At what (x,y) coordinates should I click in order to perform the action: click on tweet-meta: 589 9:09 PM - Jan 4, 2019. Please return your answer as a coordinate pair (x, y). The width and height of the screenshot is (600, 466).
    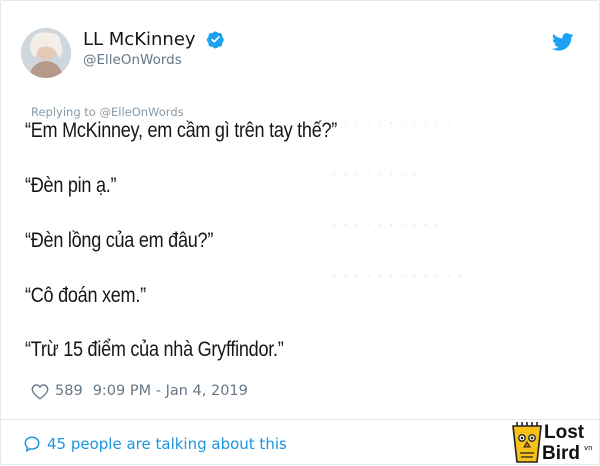
    Looking at the image, I should click on (139, 391).